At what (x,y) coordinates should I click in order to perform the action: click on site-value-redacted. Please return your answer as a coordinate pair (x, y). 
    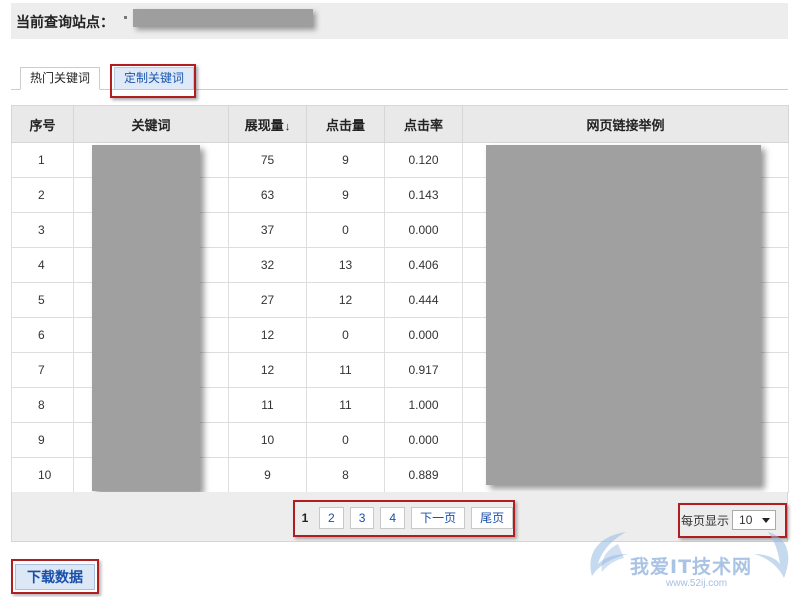
    Looking at the image, I should click on (223, 18).